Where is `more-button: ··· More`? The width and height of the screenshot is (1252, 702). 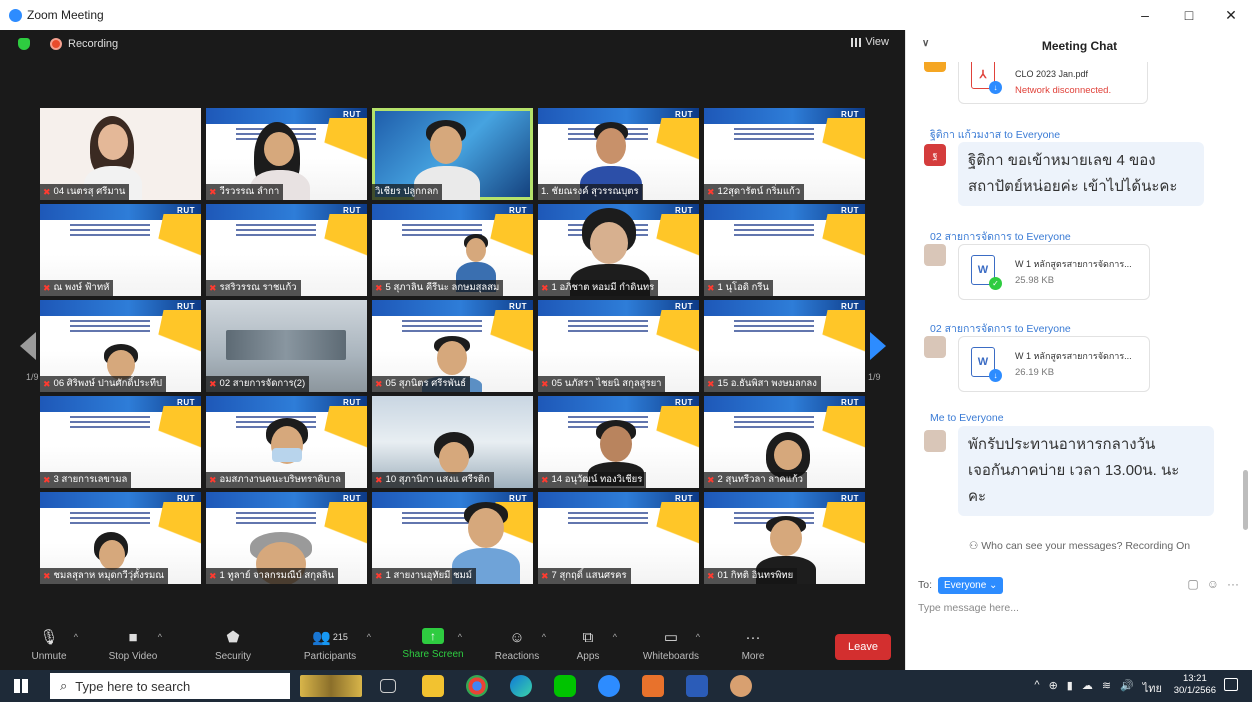
more-button: ··· More is located at coordinates (753, 647).